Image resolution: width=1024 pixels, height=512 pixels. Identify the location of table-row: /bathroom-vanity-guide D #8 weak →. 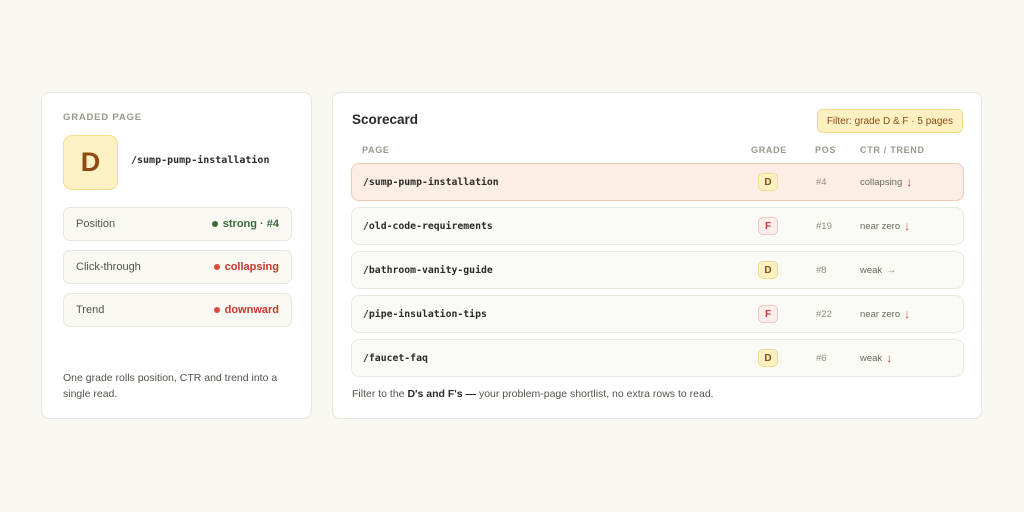
(657, 270).